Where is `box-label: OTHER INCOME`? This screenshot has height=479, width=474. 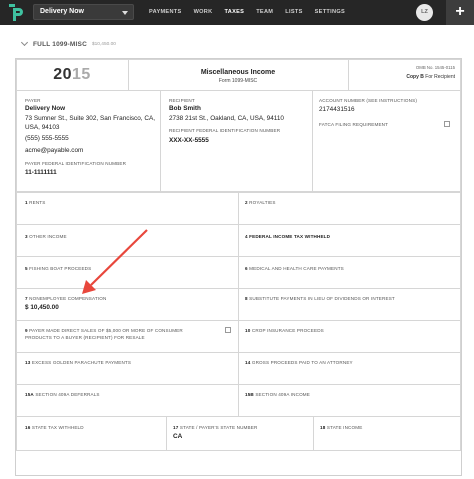
box-label: OTHER INCOME is located at coordinates (48, 236).